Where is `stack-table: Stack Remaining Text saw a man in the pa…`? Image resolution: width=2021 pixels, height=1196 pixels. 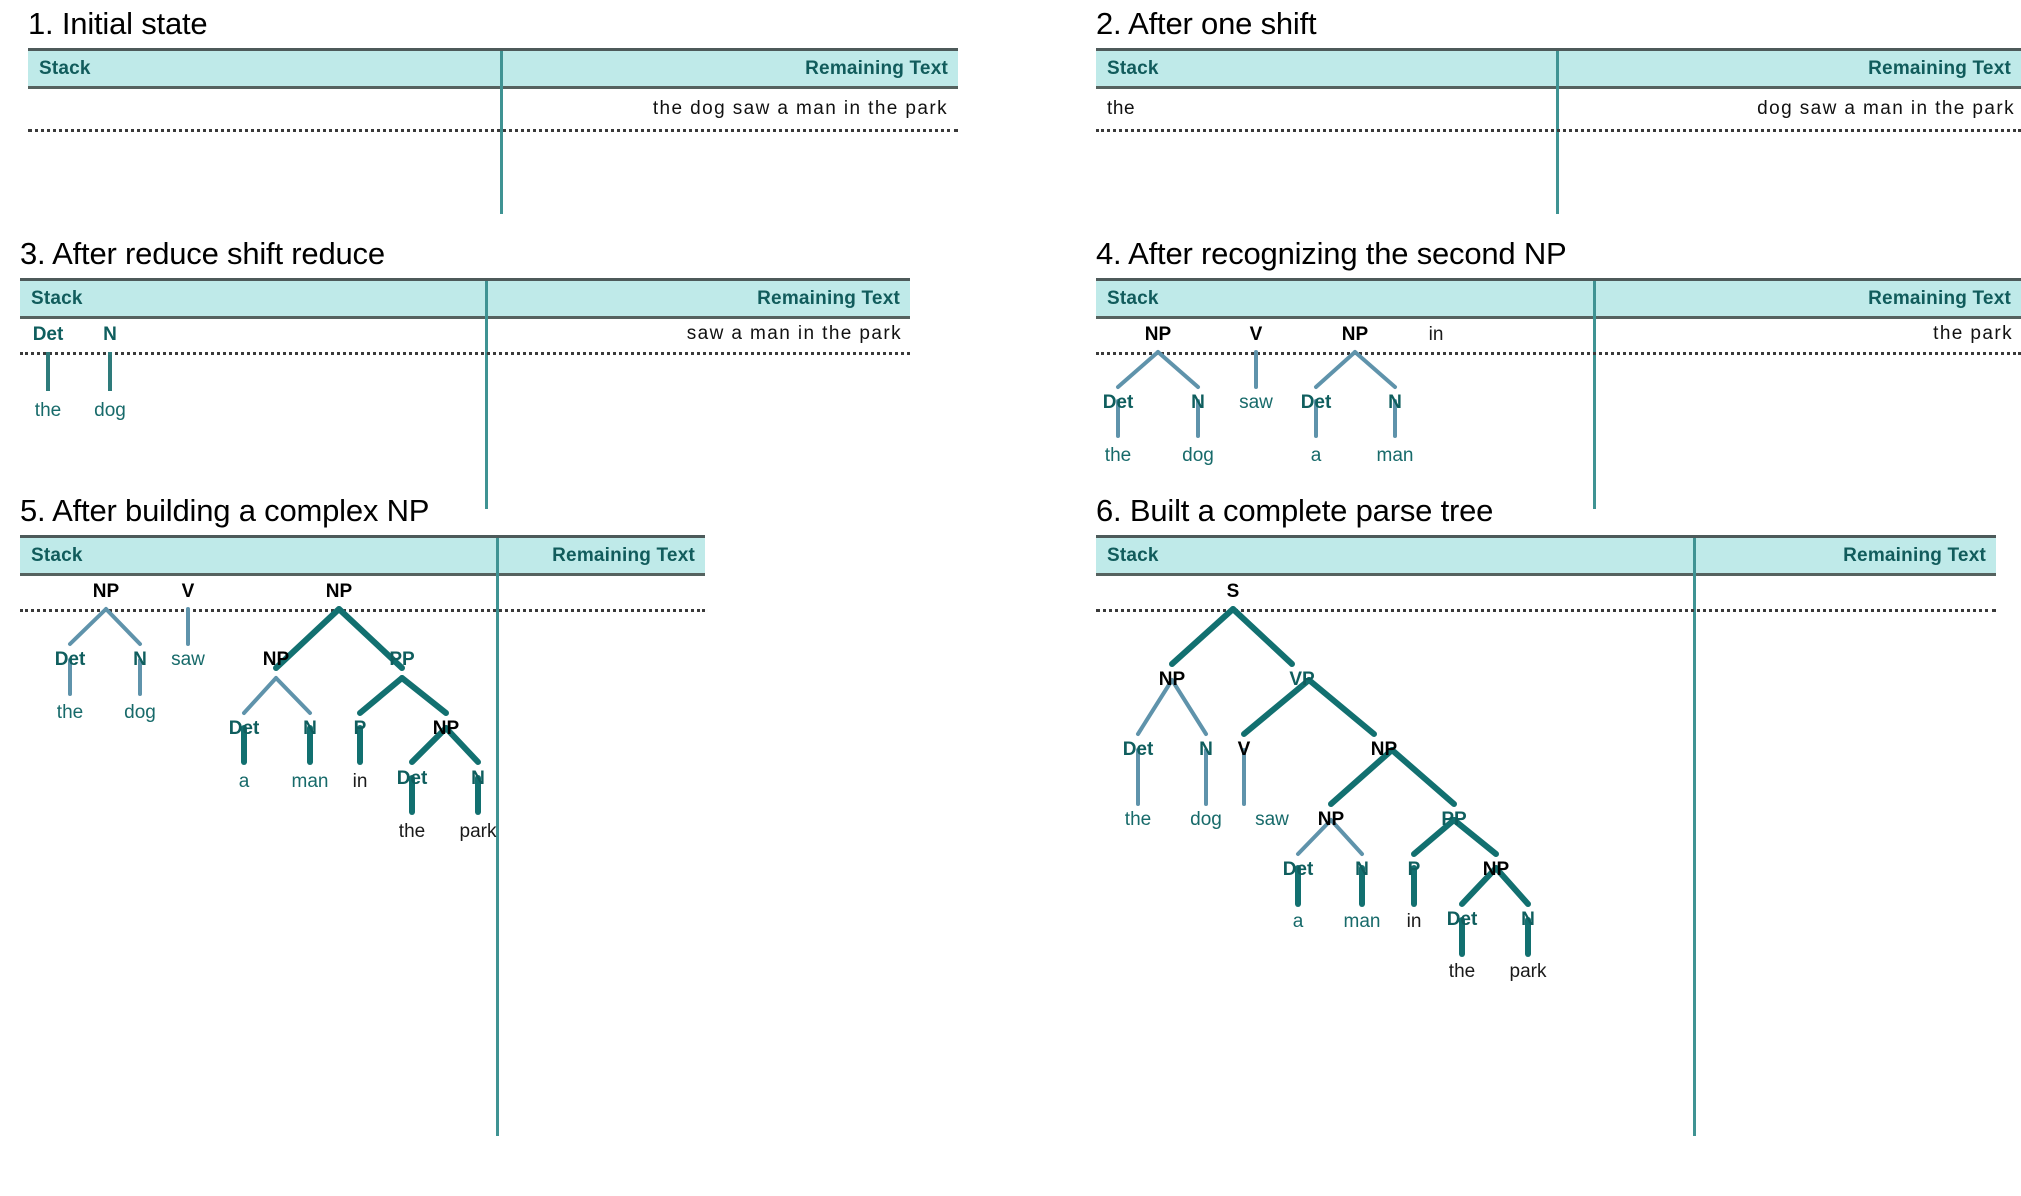
stack-table: Stack Remaining Text saw a man in the pa… is located at coordinates (465, 393).